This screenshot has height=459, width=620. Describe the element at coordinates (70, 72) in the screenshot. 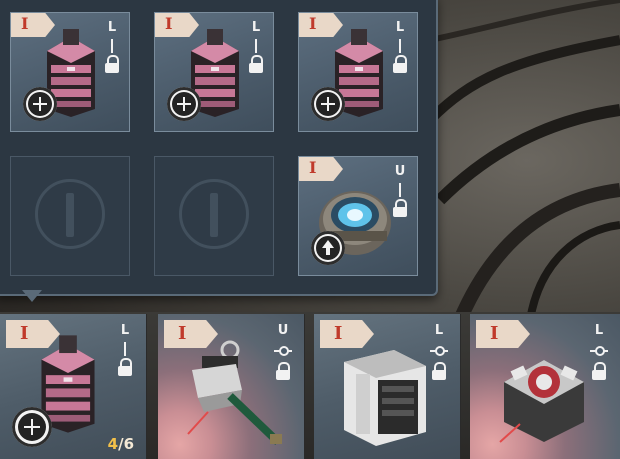

I see `panel-slot-1: I L` at that location.